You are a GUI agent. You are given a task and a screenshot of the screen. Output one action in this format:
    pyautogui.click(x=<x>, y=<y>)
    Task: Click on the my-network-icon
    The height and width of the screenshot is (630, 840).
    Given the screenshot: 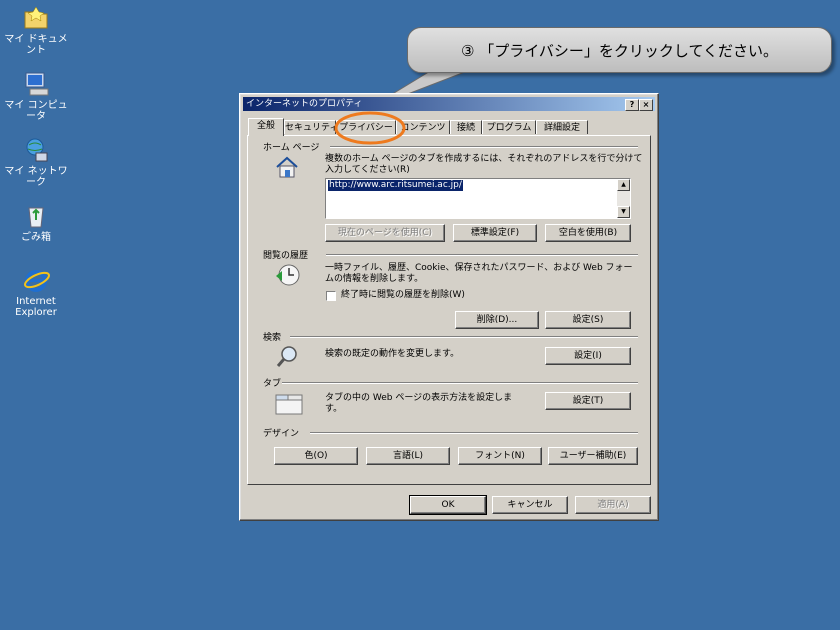 What is the action you would take?
    pyautogui.click(x=36, y=150)
    